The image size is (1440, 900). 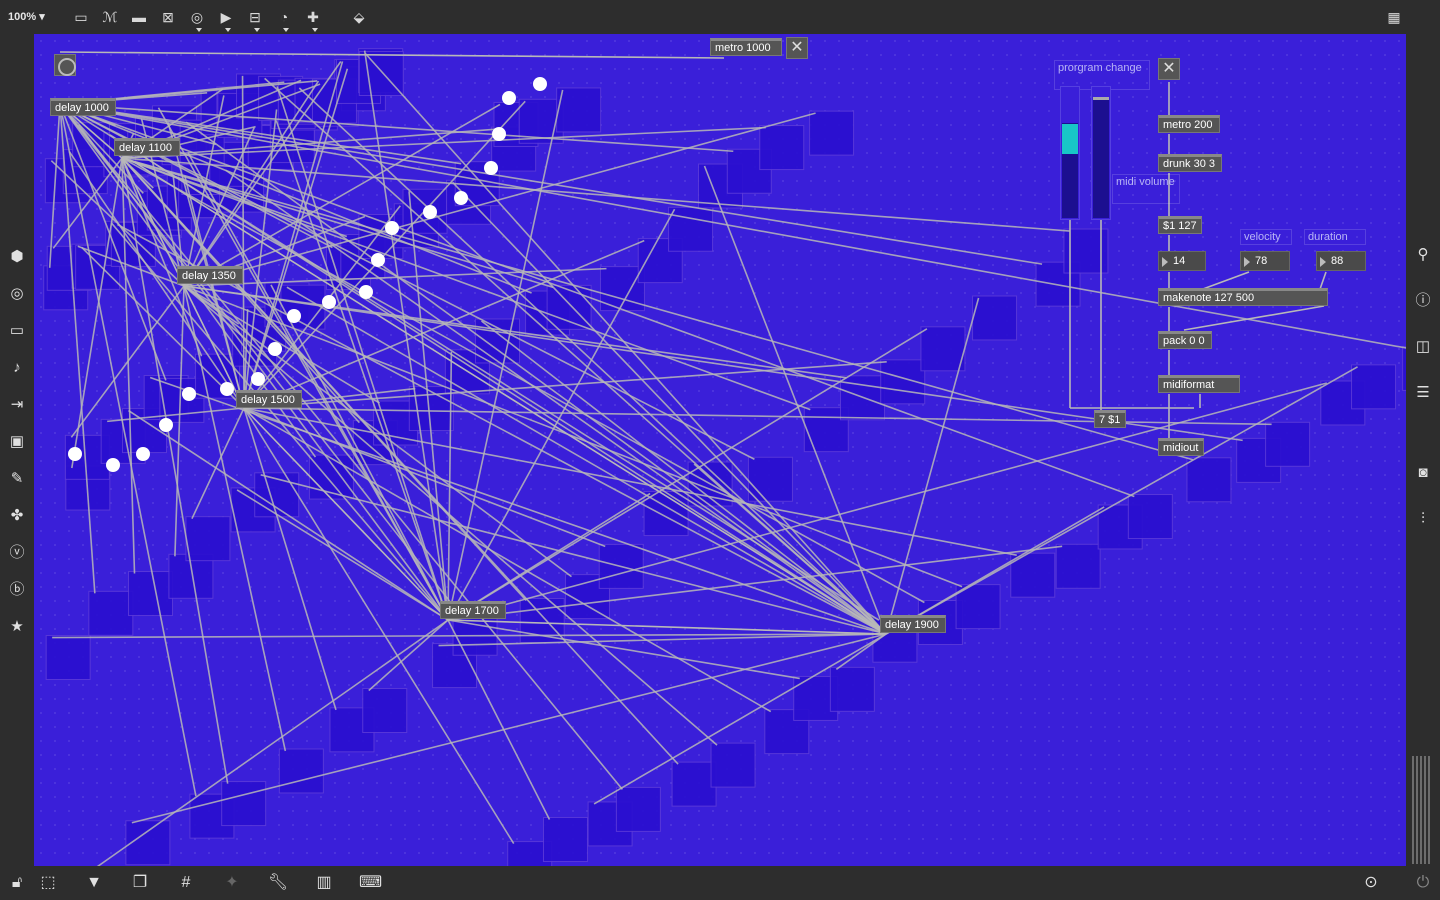 What do you see at coordinates (278, 883) in the screenshot?
I see `wrench-icon: 🔧︎` at bounding box center [278, 883].